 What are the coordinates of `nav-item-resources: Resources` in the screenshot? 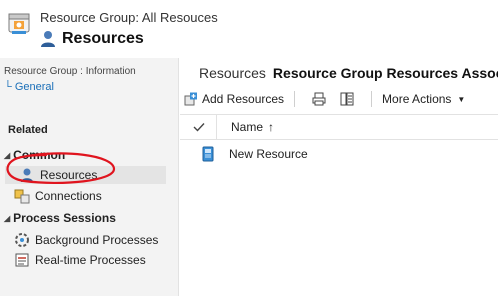 It's located at (85, 175).